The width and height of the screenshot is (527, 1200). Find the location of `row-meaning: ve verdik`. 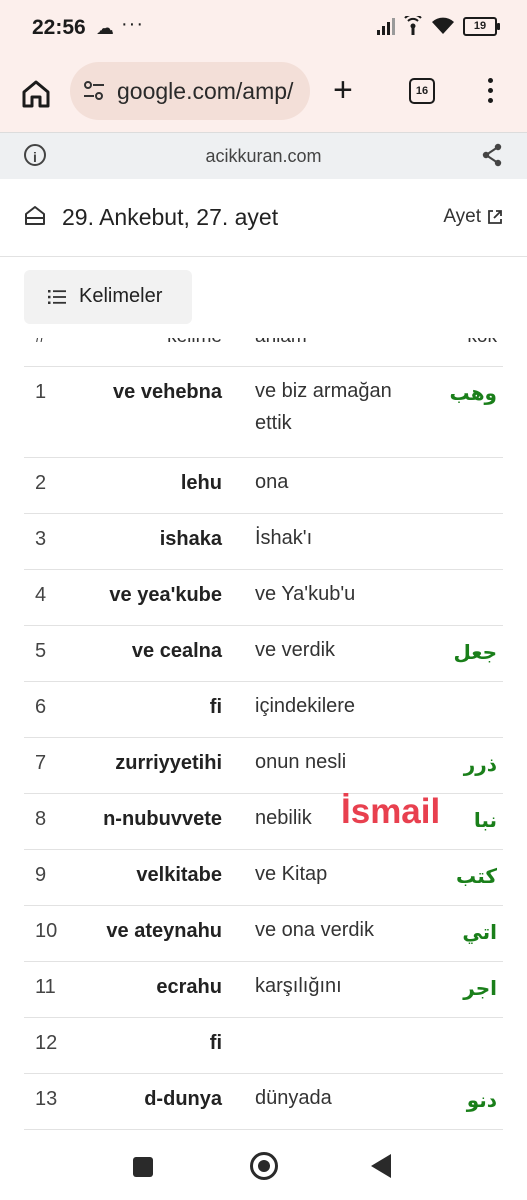

row-meaning: ve verdik is located at coordinates (295, 650).